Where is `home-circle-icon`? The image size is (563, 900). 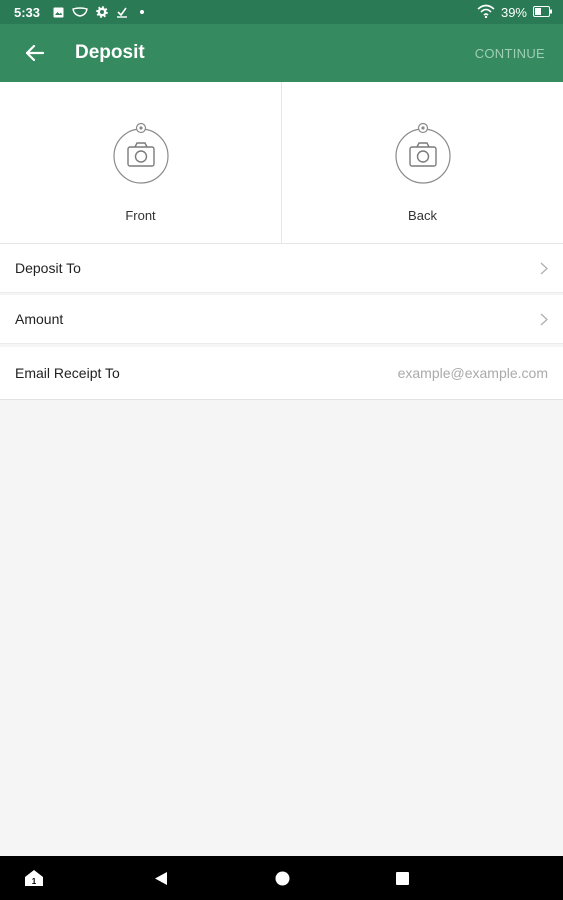 home-circle-icon is located at coordinates (282, 878).